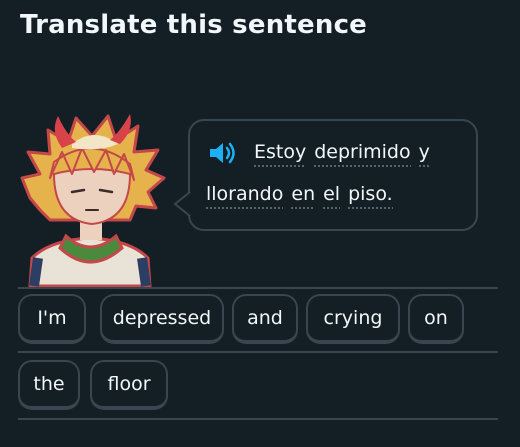 The image size is (520, 447). Describe the element at coordinates (303, 196) in the screenshot. I see `prompt-word: en` at that location.